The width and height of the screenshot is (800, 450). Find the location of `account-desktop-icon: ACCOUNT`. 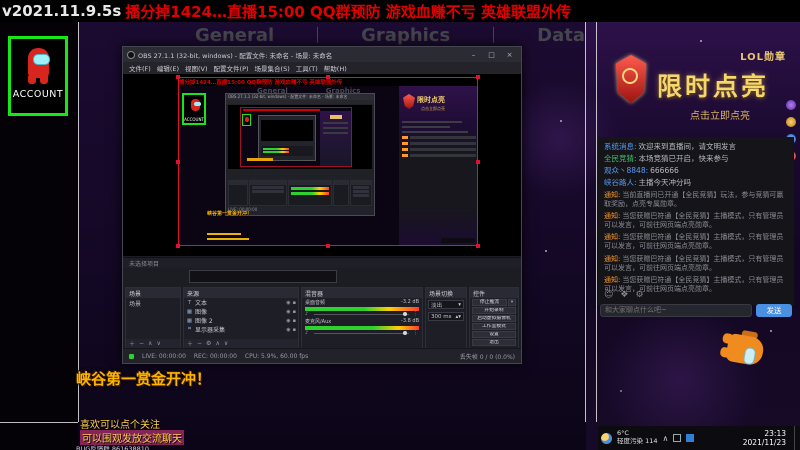

account-desktop-icon: ACCOUNT is located at coordinates (38, 76).